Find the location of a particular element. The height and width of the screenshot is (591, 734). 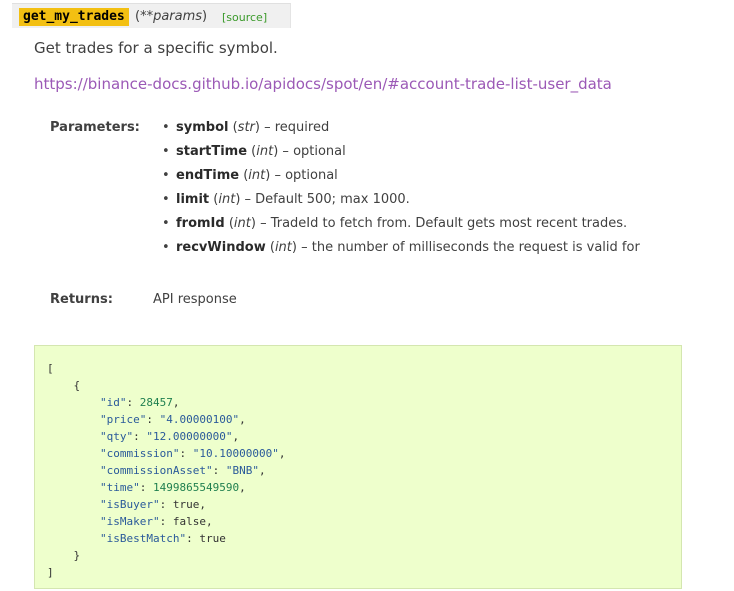

function-description: Get trades for a specific symbol. is located at coordinates (156, 48).